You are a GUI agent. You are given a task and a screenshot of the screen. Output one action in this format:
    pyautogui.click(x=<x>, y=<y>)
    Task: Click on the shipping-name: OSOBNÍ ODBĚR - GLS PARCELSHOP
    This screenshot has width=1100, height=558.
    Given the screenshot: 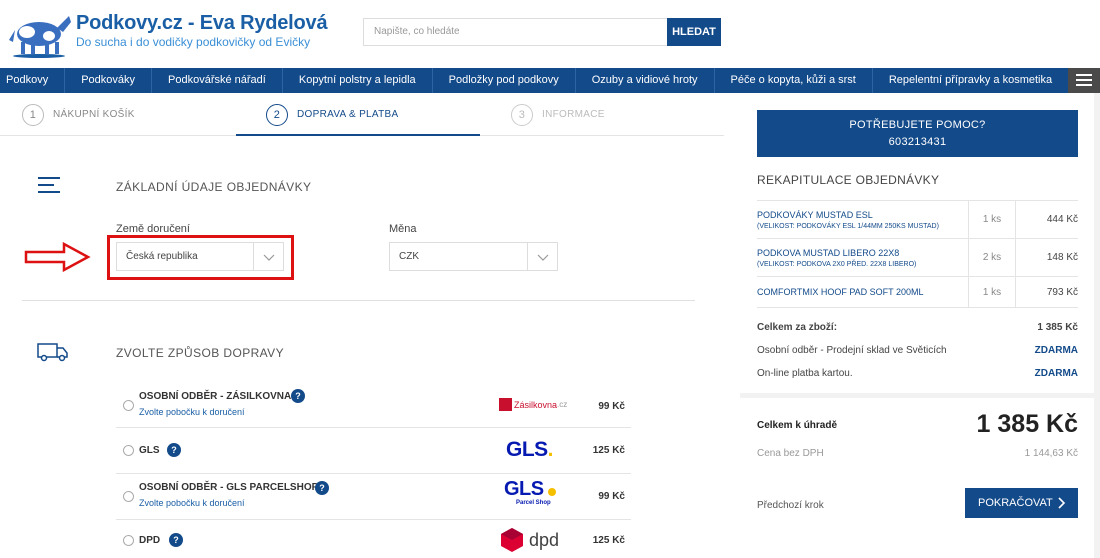 What is the action you would take?
    pyautogui.click(x=229, y=487)
    